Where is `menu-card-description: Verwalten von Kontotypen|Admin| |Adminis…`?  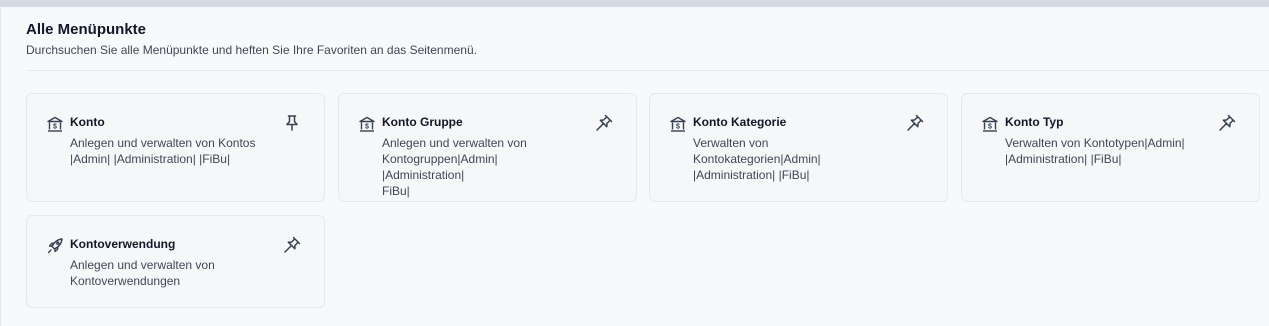
menu-card-description: Verwalten von Kontotypen|Admin| |Adminis… is located at coordinates (1095, 151).